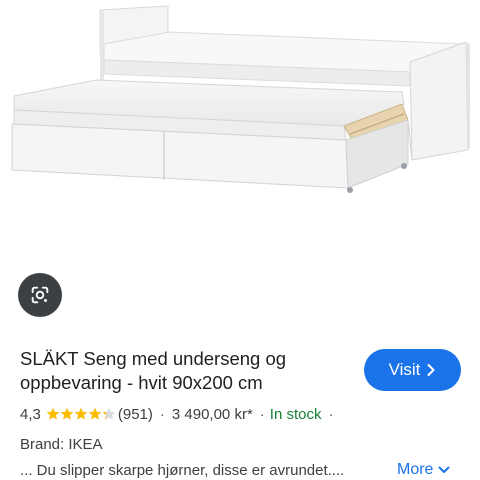  What do you see at coordinates (415, 469) in the screenshot?
I see `more-button-label: More` at bounding box center [415, 469].